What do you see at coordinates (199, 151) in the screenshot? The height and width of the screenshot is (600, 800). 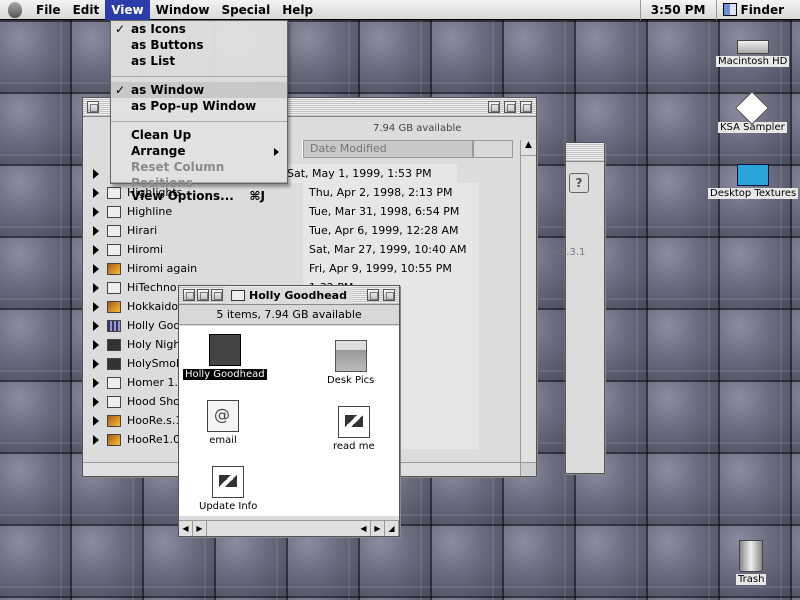 I see `menu-item-arrange: Arrange` at bounding box center [199, 151].